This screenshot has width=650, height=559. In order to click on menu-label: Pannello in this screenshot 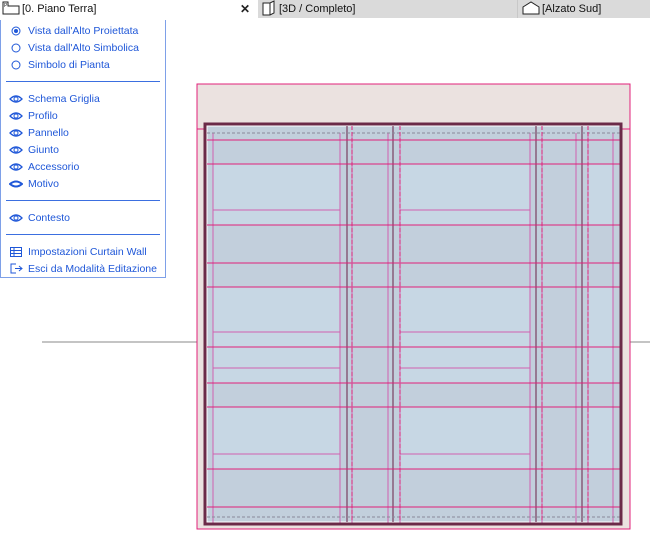, I will do `click(48, 132)`.